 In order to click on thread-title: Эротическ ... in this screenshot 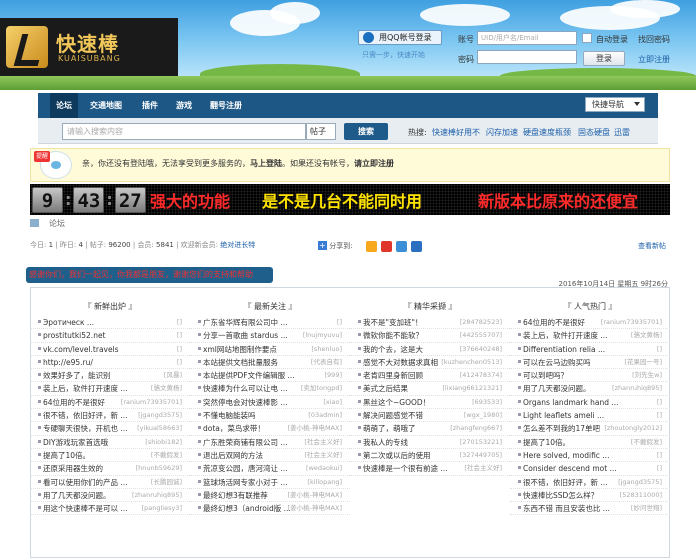, I will do `click(68, 322)`.